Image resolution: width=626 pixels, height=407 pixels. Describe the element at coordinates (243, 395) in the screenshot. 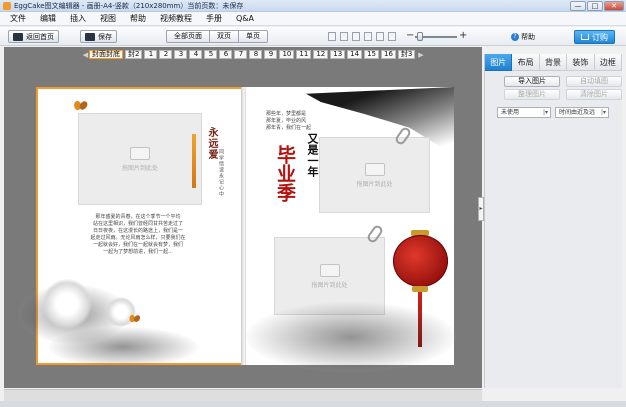

I see `horizontal-scrollbar` at that location.